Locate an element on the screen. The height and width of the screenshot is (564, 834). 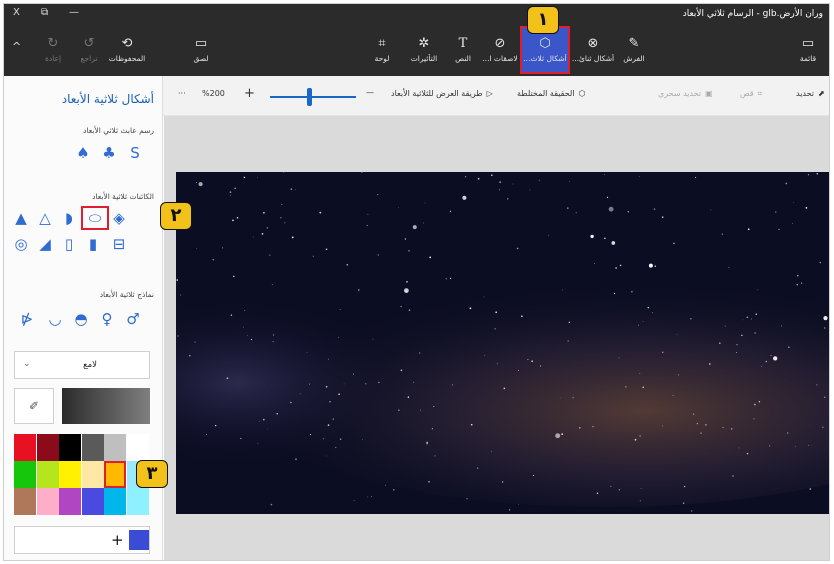
soft-doodle-icon: ♣ is located at coordinates (109, 153).